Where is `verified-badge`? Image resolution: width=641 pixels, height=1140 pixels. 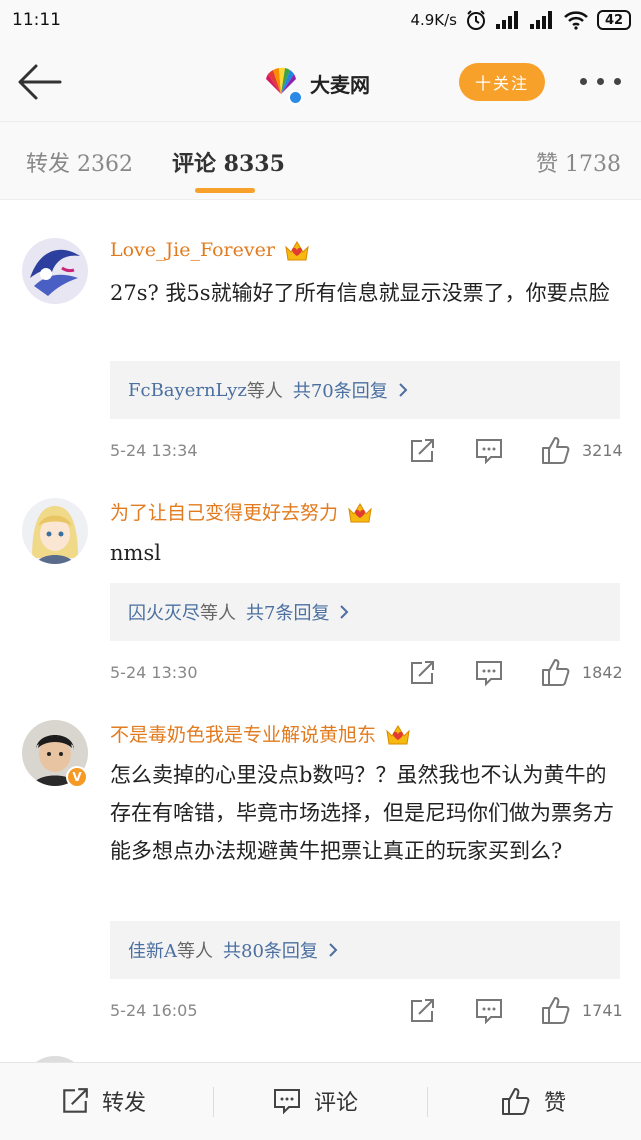 verified-badge is located at coordinates (295, 97).